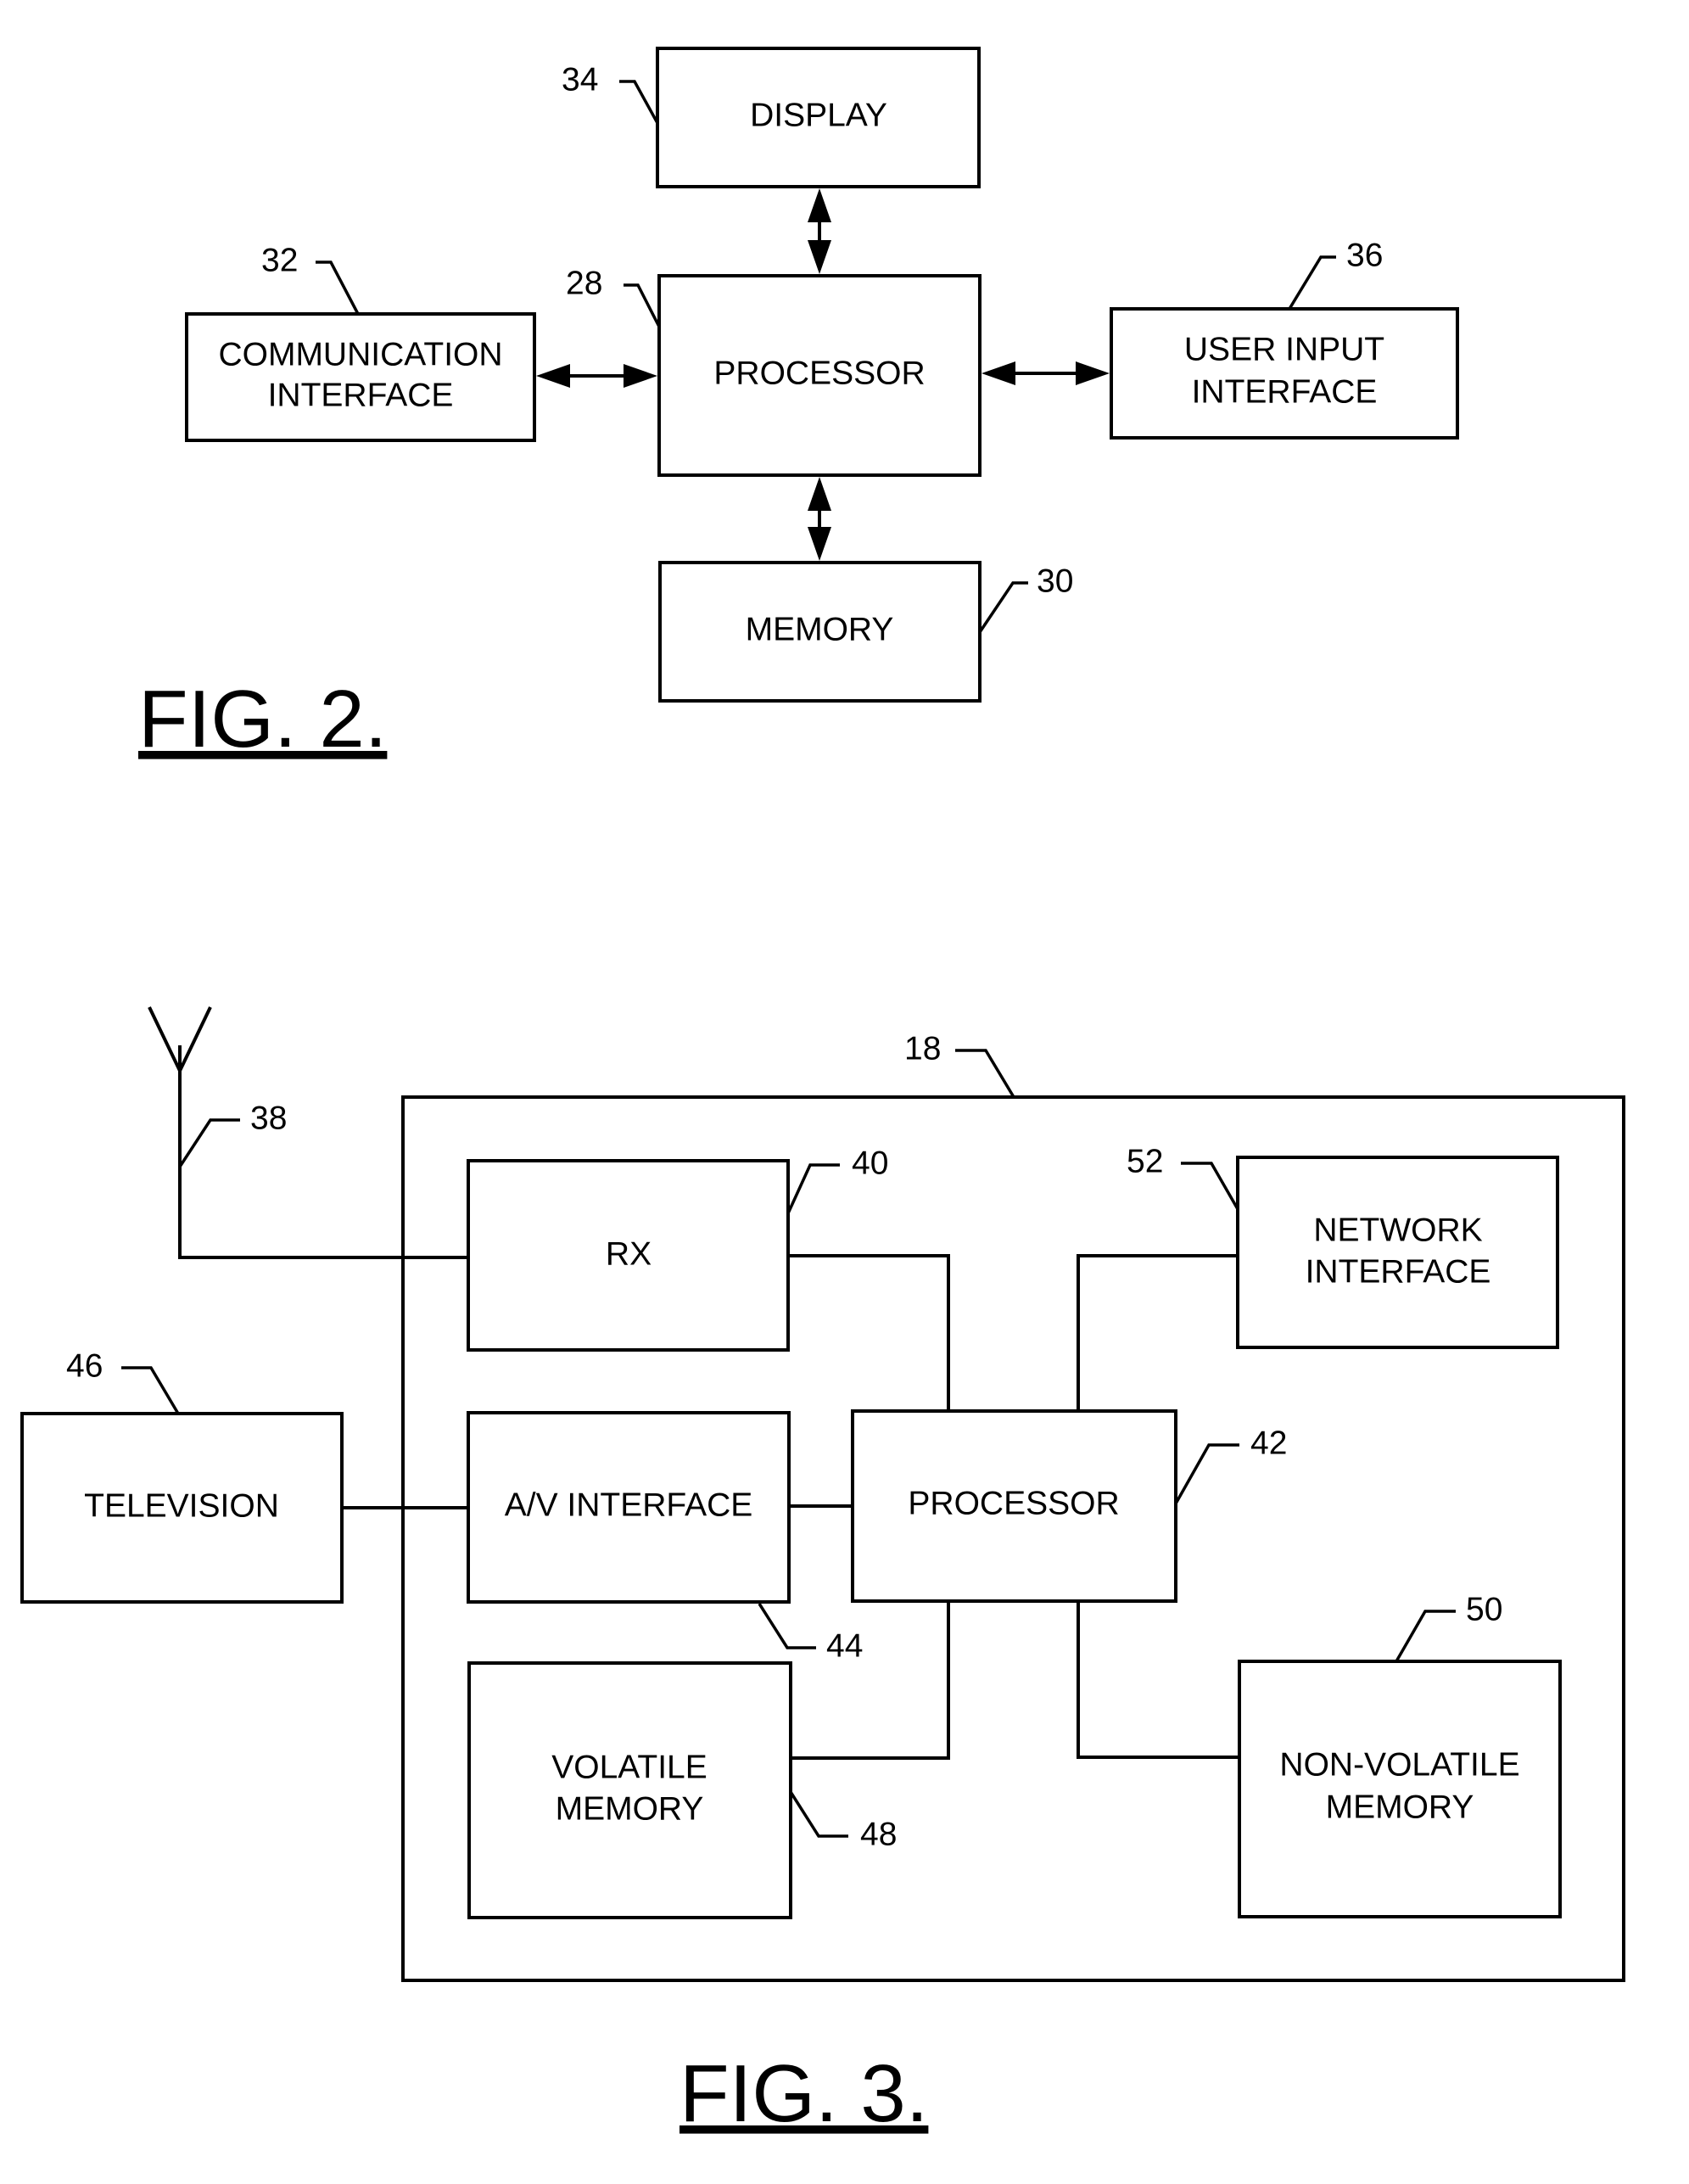 This screenshot has height=2184, width=1689. I want to click on fig2-display-processor-arrow, so click(819, 231).